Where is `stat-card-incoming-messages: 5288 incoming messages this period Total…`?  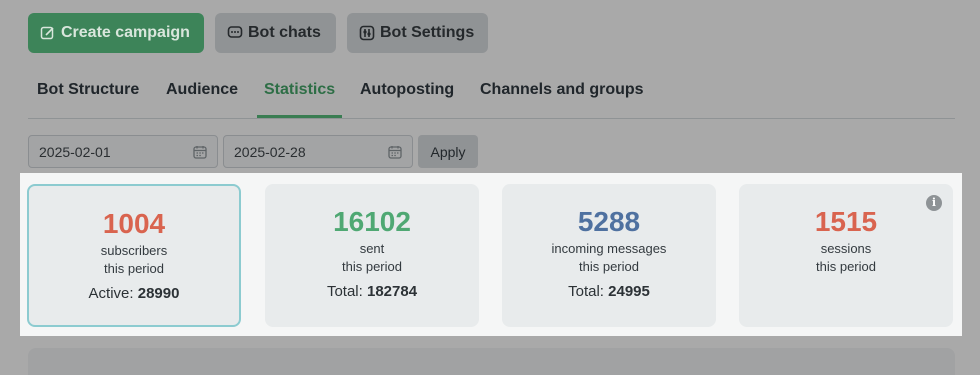 stat-card-incoming-messages: 5288 incoming messages this period Total… is located at coordinates (609, 255).